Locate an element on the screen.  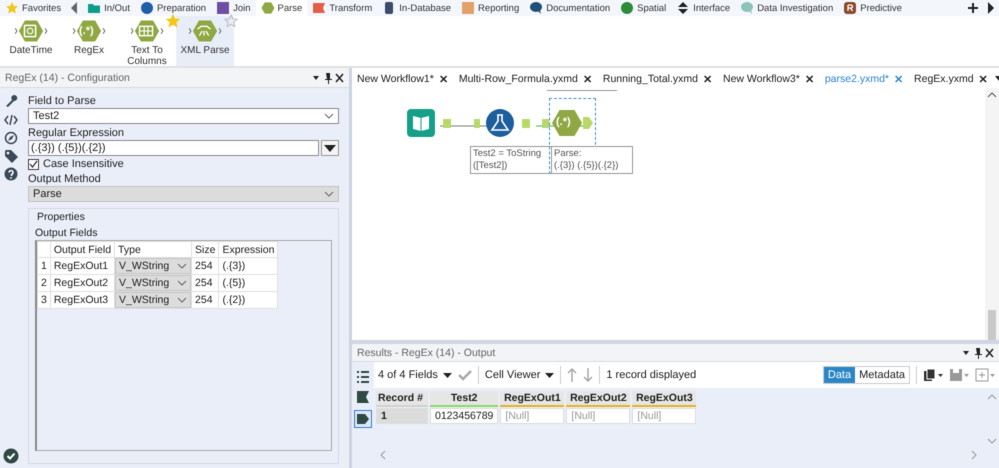
workflow-tab: New Workflow3* ✕ is located at coordinates (769, 79).